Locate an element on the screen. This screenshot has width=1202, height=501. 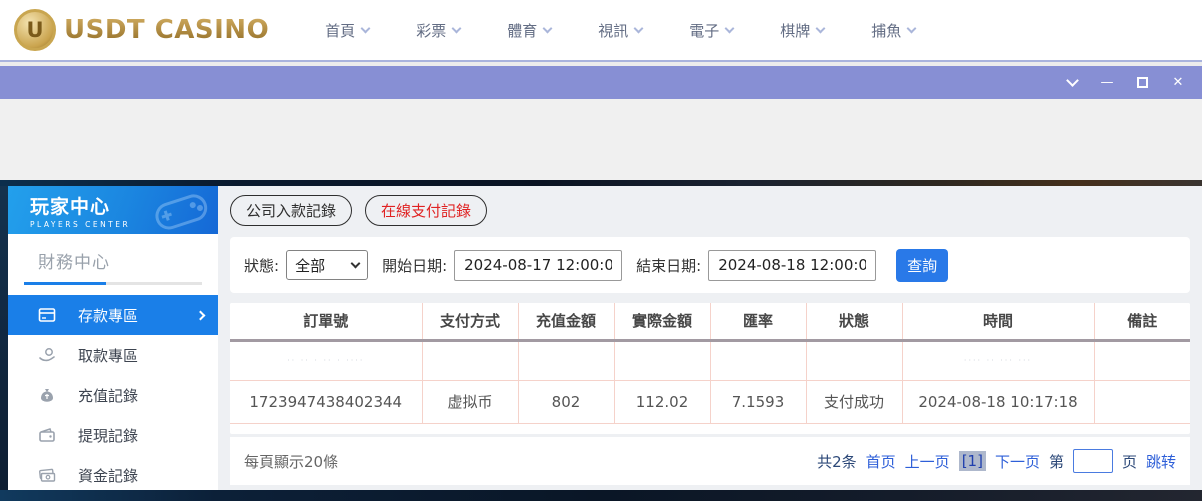
sidebar-item-fund-records: 資金記錄 is located at coordinates (113, 475).